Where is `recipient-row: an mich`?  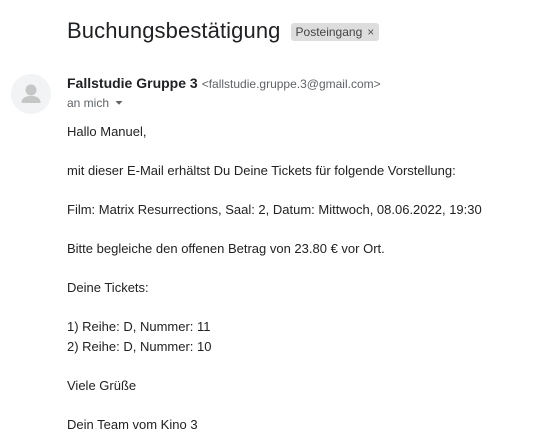
recipient-row: an mich is located at coordinates (95, 103).